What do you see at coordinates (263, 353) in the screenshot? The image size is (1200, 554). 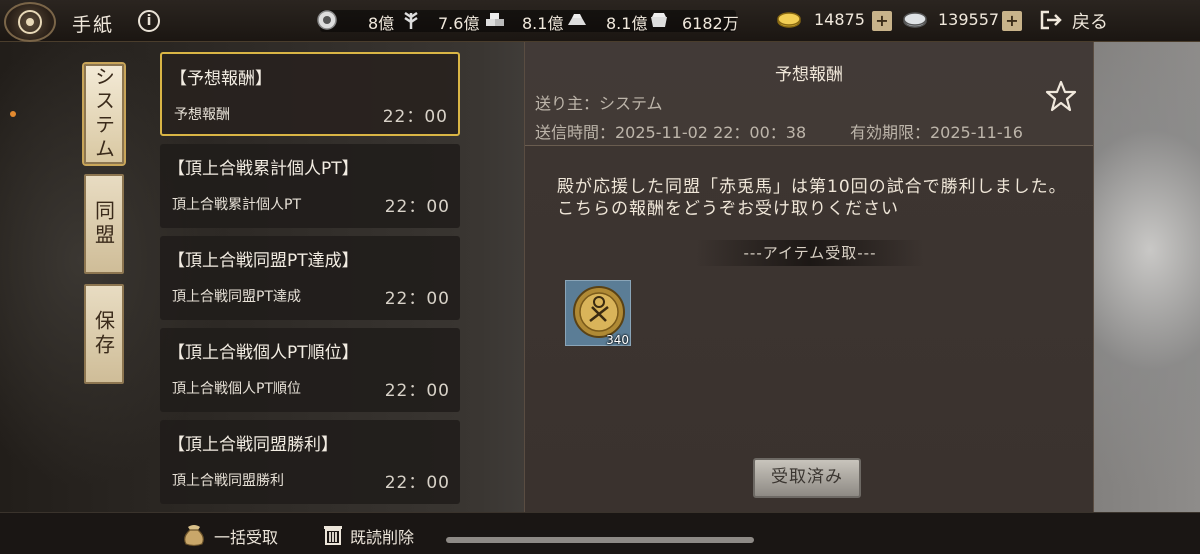 I see `mail-title: 【頂上合戦個人PT順位】` at bounding box center [263, 353].